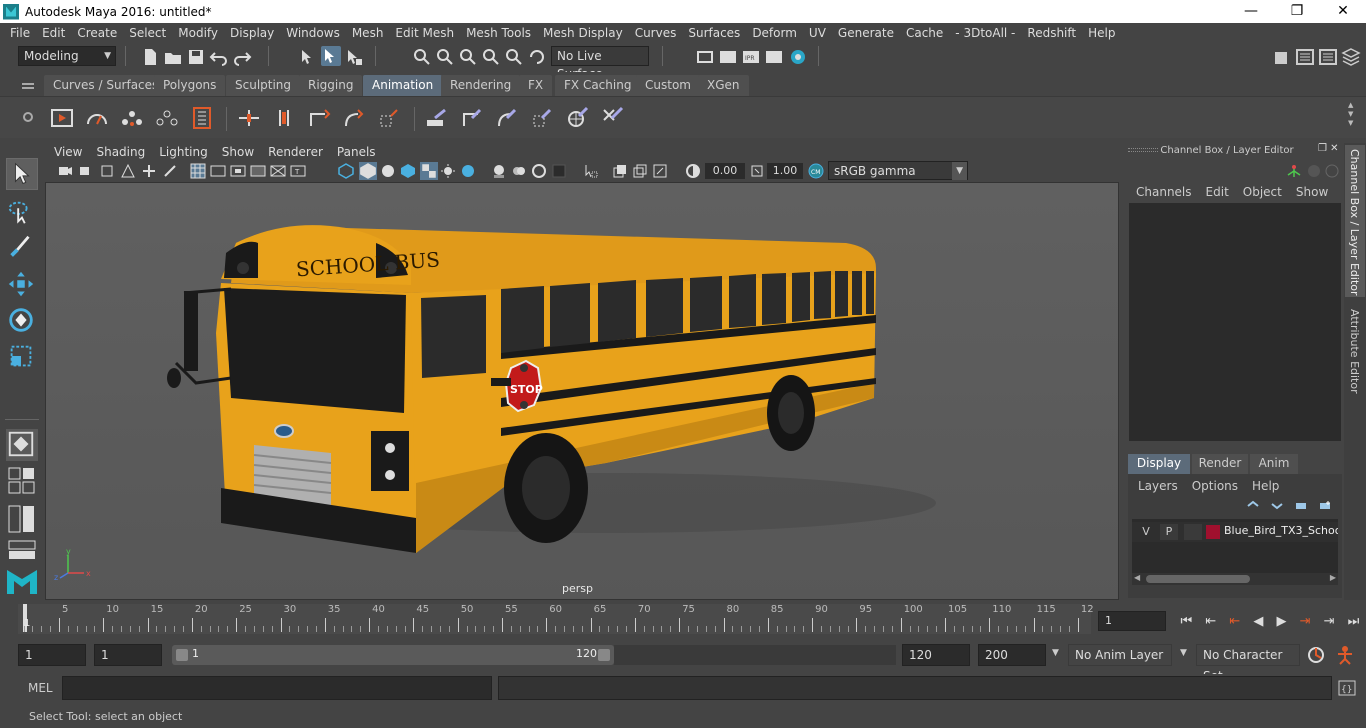  What do you see at coordinates (295, 152) in the screenshot?
I see `viewport-menu-renderer: Renderer` at bounding box center [295, 152].